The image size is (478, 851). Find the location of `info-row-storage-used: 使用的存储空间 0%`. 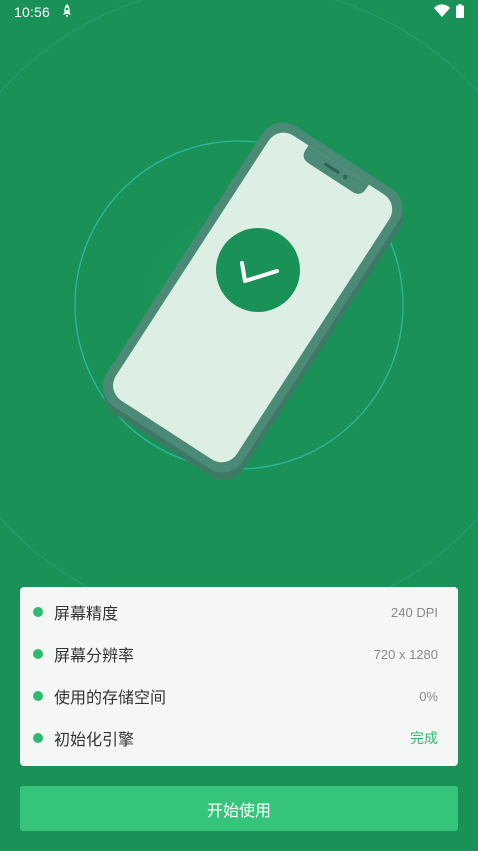

info-row-storage-used: 使用的存储空间 0% is located at coordinates (239, 696).